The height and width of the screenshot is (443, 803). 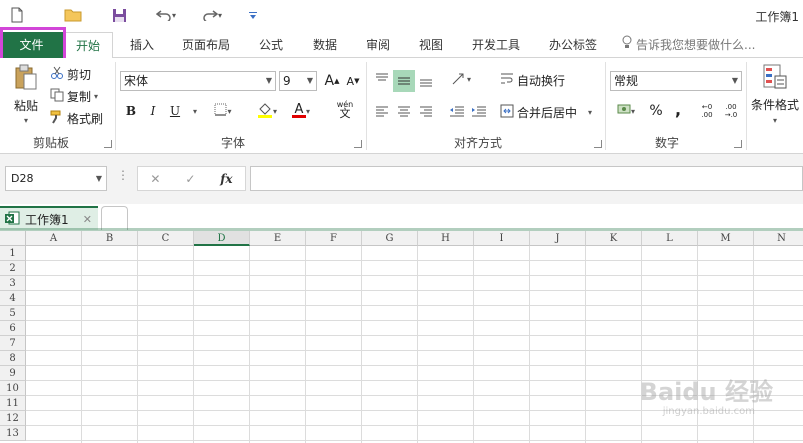 What do you see at coordinates (431, 45) in the screenshot?
I see `tab-view: 视图` at bounding box center [431, 45].